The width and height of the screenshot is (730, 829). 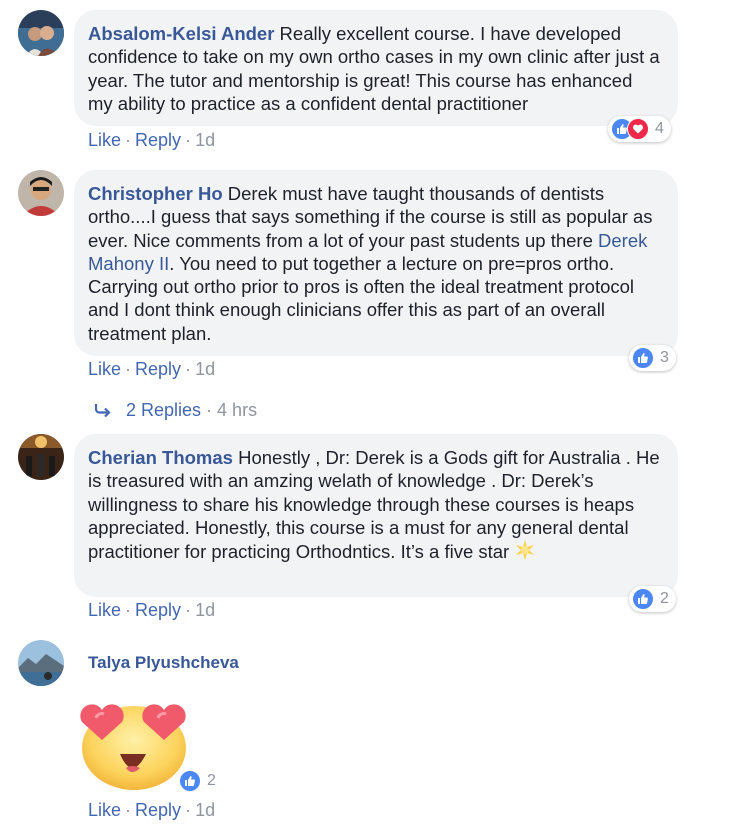 What do you see at coordinates (525, 550) in the screenshot?
I see `star-emoji-icon` at bounding box center [525, 550].